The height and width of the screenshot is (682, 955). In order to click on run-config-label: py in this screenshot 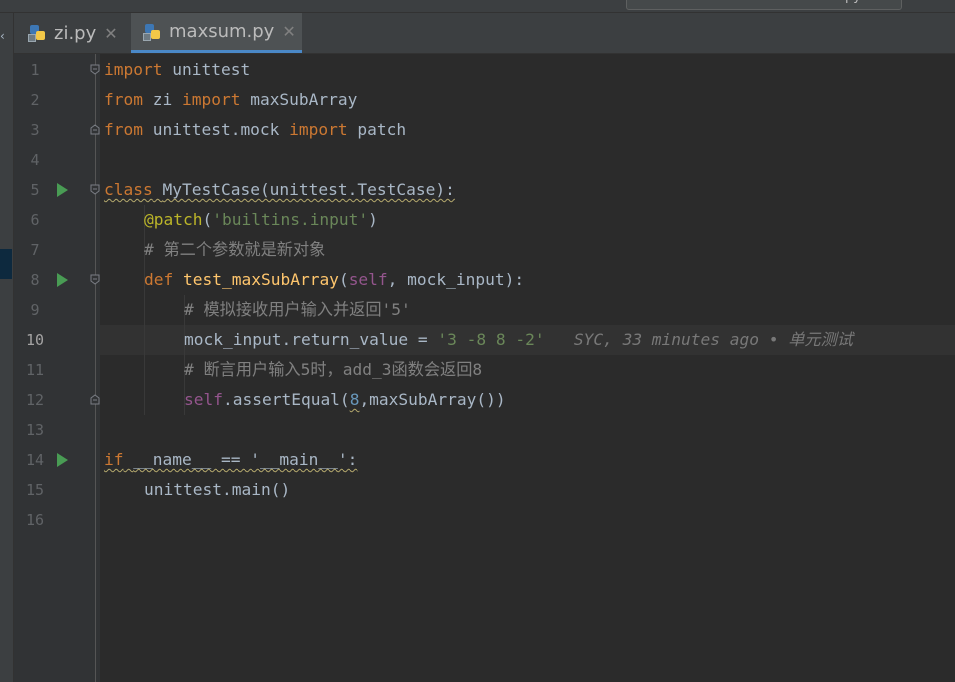, I will do `click(853, 2)`.